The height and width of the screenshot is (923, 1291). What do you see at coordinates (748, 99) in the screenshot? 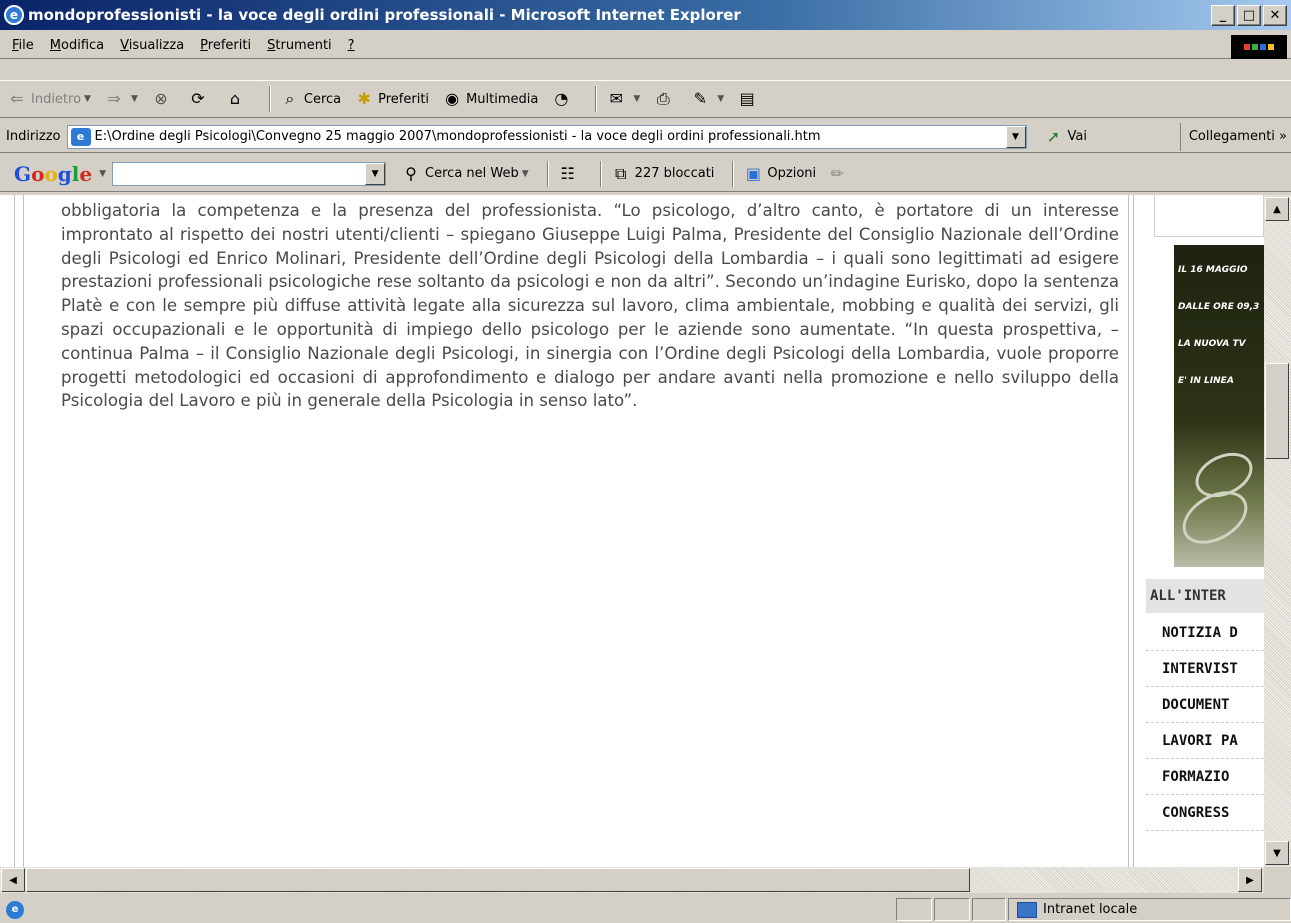
I see `discuss-button: ▤` at bounding box center [748, 99].